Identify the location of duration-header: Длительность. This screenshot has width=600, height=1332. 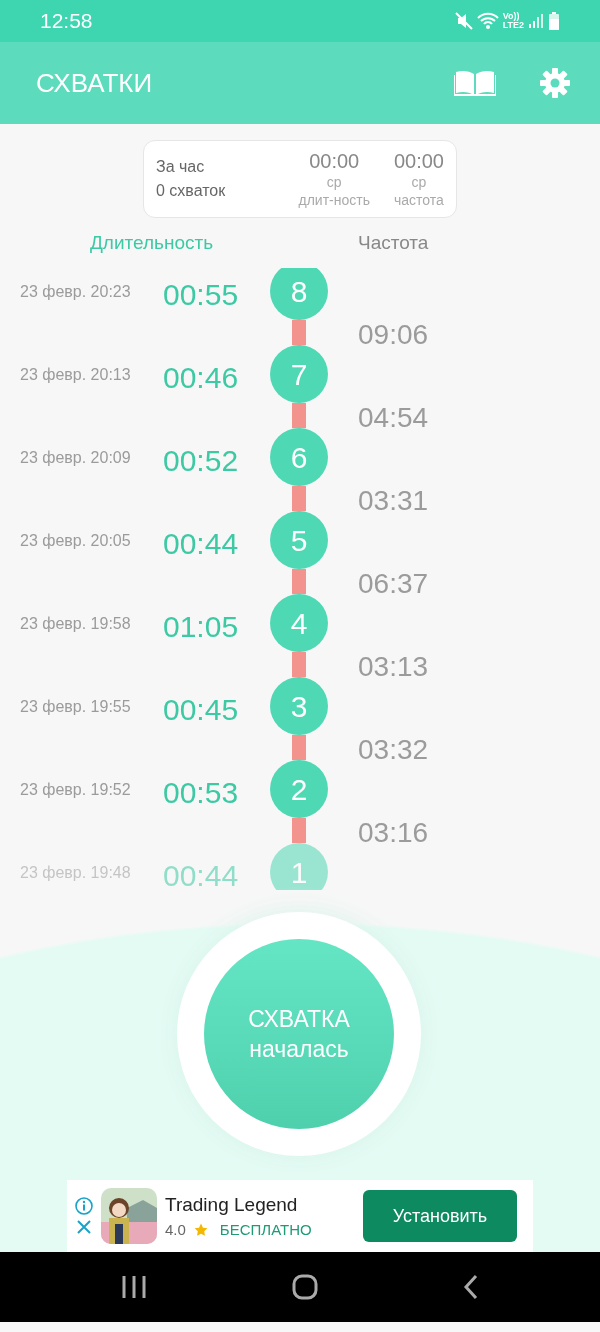
(152, 242).